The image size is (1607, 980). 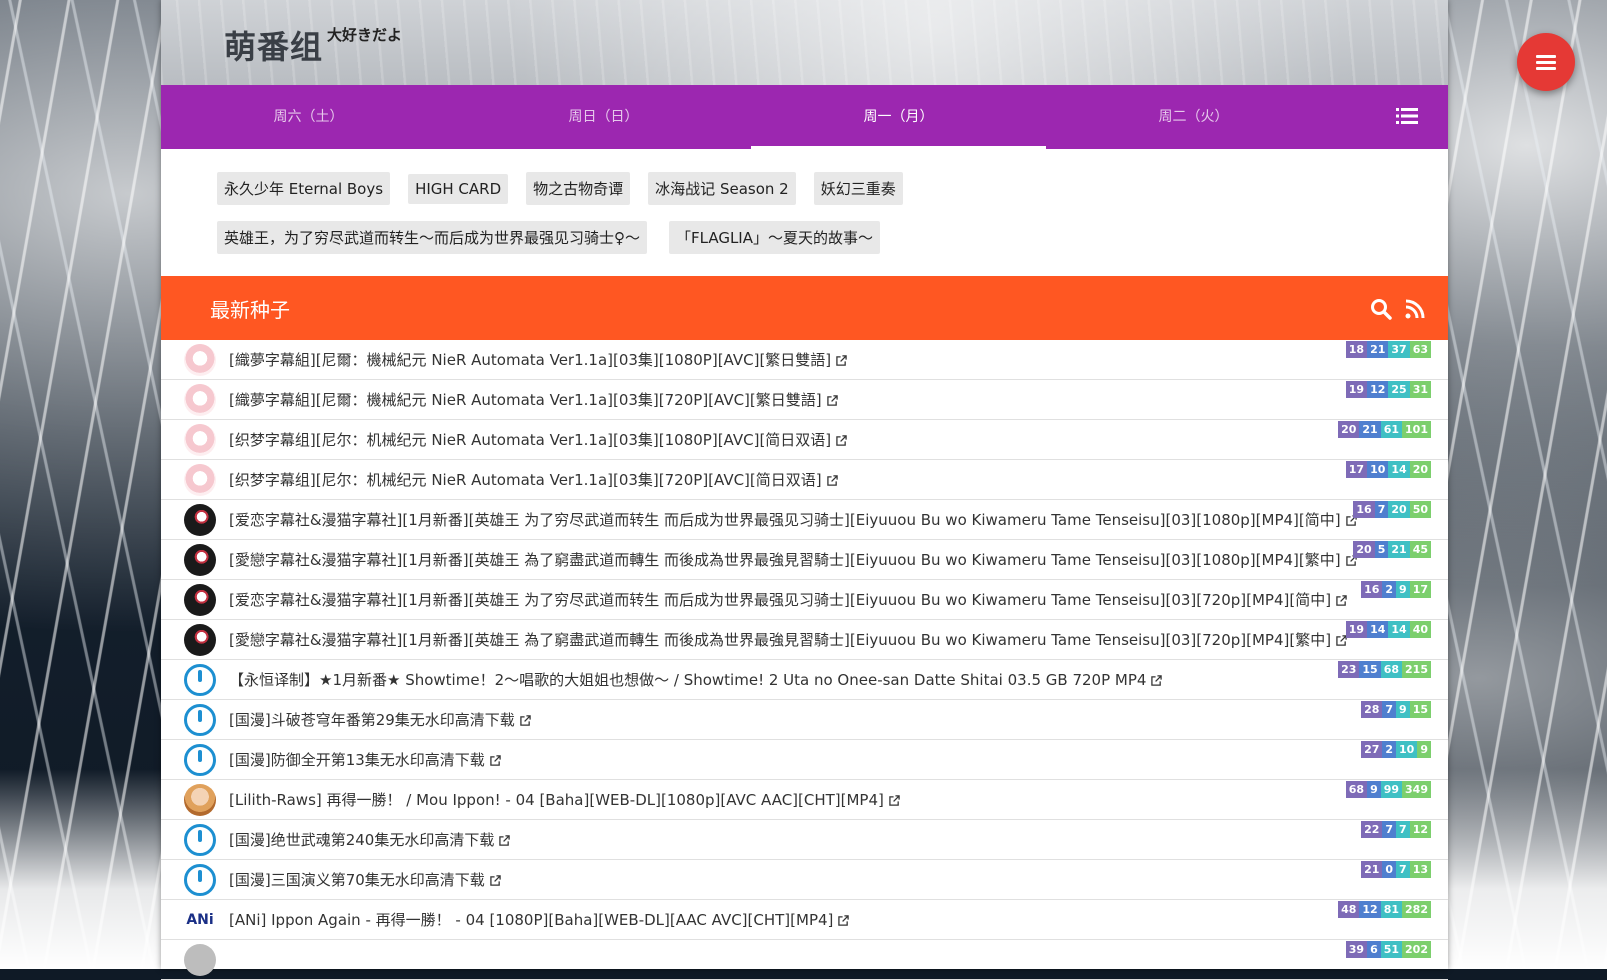 What do you see at coordinates (1388, 469) in the screenshot?
I see `torrent-stats: 17 10 14 20` at bounding box center [1388, 469].